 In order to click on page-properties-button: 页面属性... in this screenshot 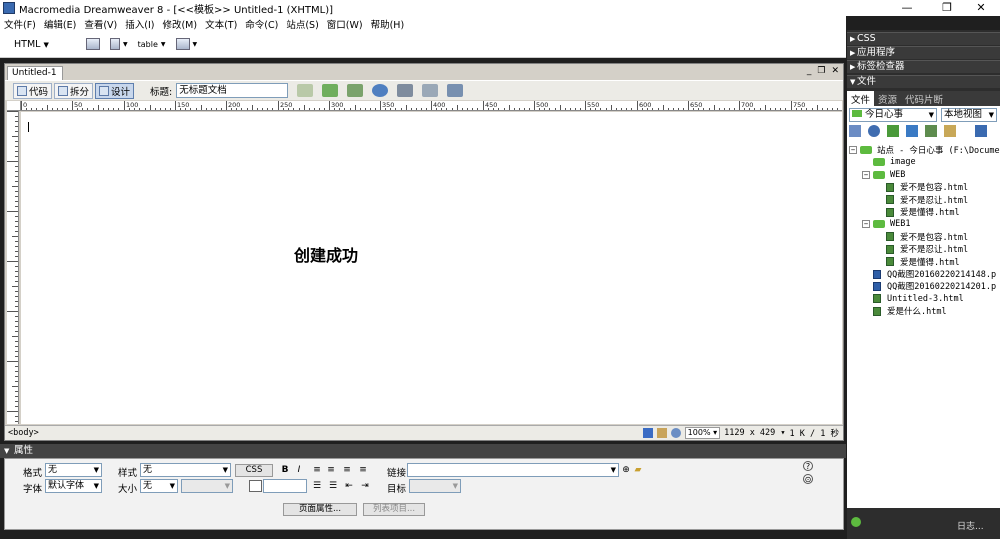, I will do `click(320, 509)`.